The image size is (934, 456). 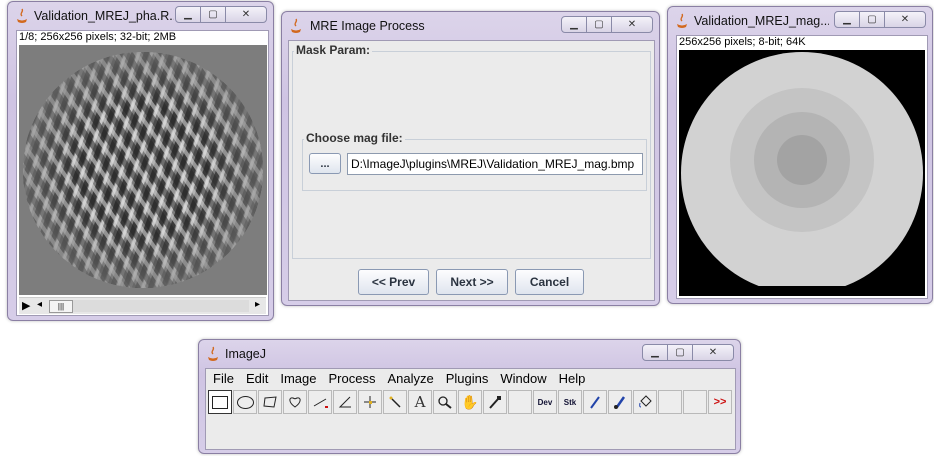 I want to click on line-icon, so click(x=320, y=403).